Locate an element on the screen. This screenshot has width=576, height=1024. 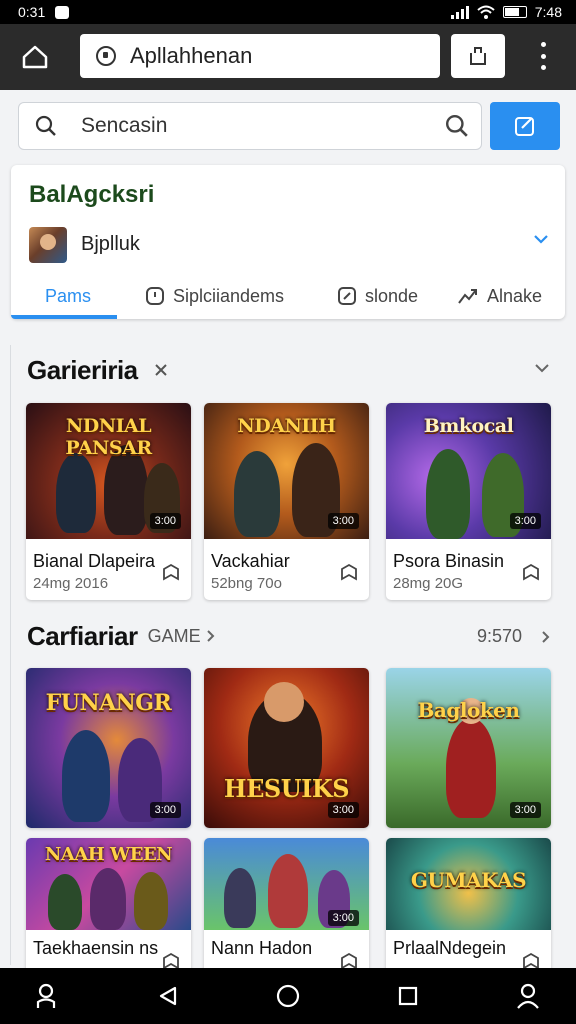
game-thumbnail: 3:00 is located at coordinates (286, 884).